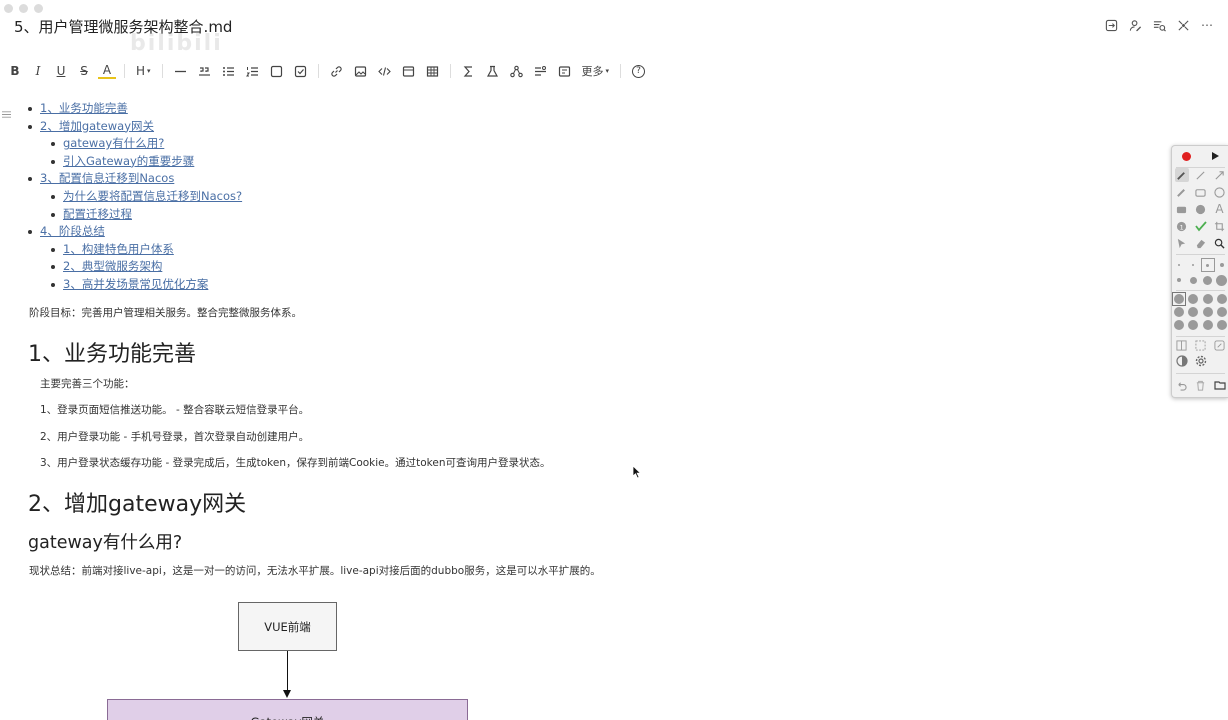  What do you see at coordinates (61, 71) in the screenshot?
I see `underline-button: U` at bounding box center [61, 71].